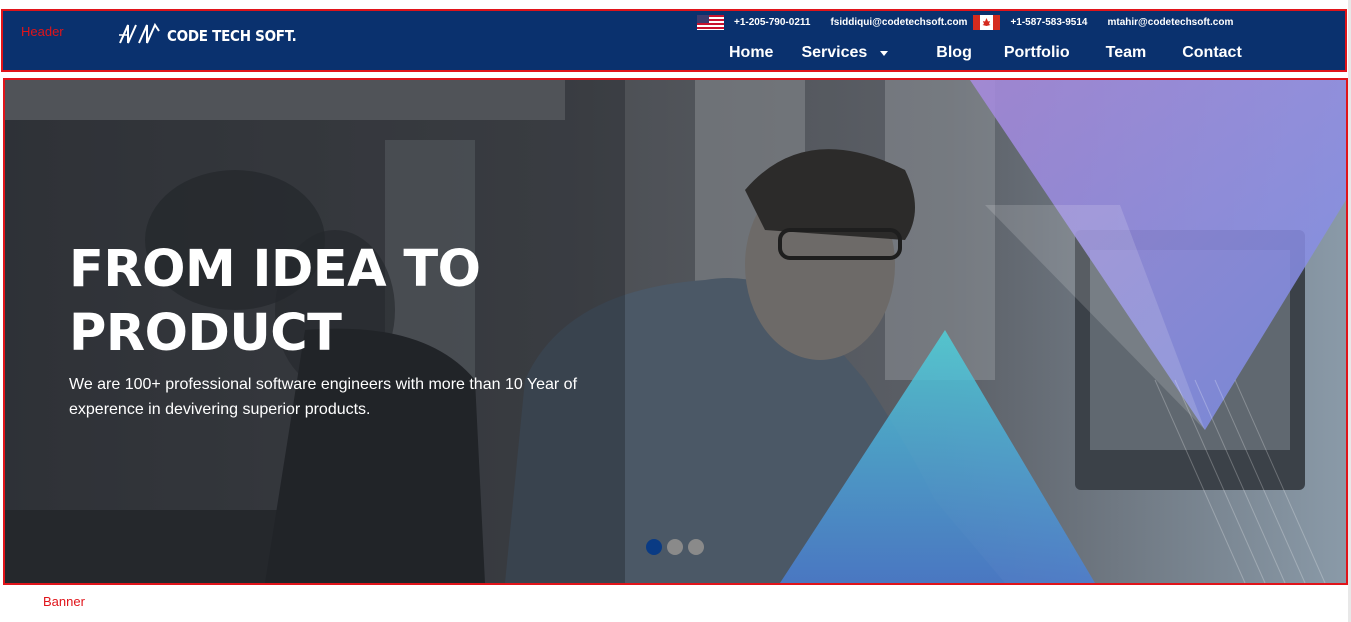  I want to click on nav-team: Team, so click(1126, 53).